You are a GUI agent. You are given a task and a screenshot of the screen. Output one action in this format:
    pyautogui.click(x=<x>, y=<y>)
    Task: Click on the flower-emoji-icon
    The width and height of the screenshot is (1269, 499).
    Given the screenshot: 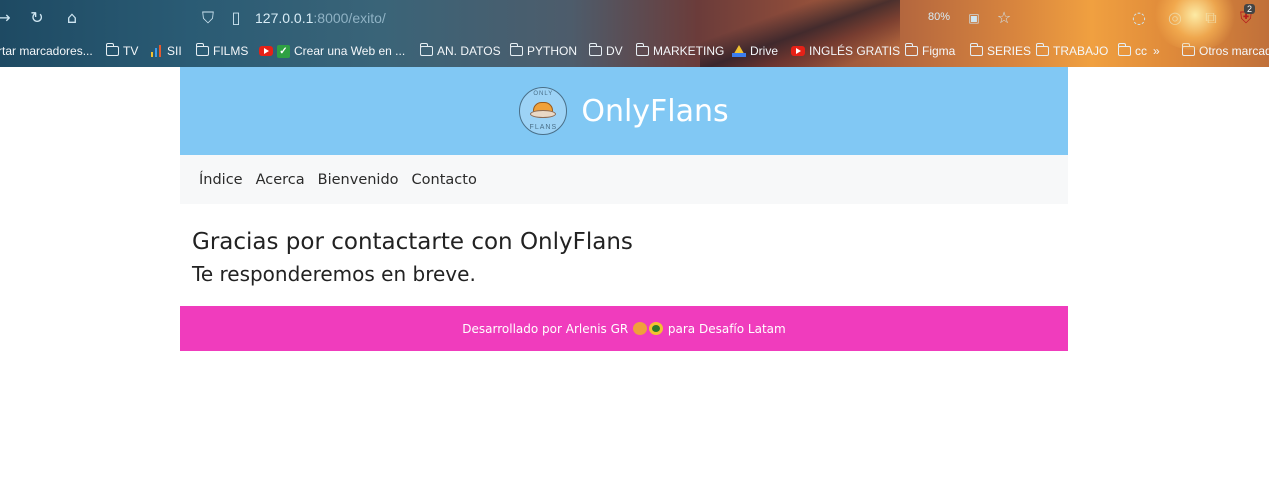 What is the action you would take?
    pyautogui.click(x=656, y=328)
    